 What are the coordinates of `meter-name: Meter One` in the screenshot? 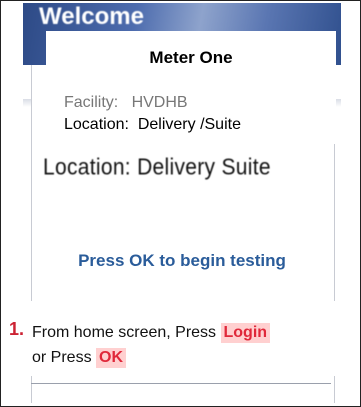 It's located at (191, 57).